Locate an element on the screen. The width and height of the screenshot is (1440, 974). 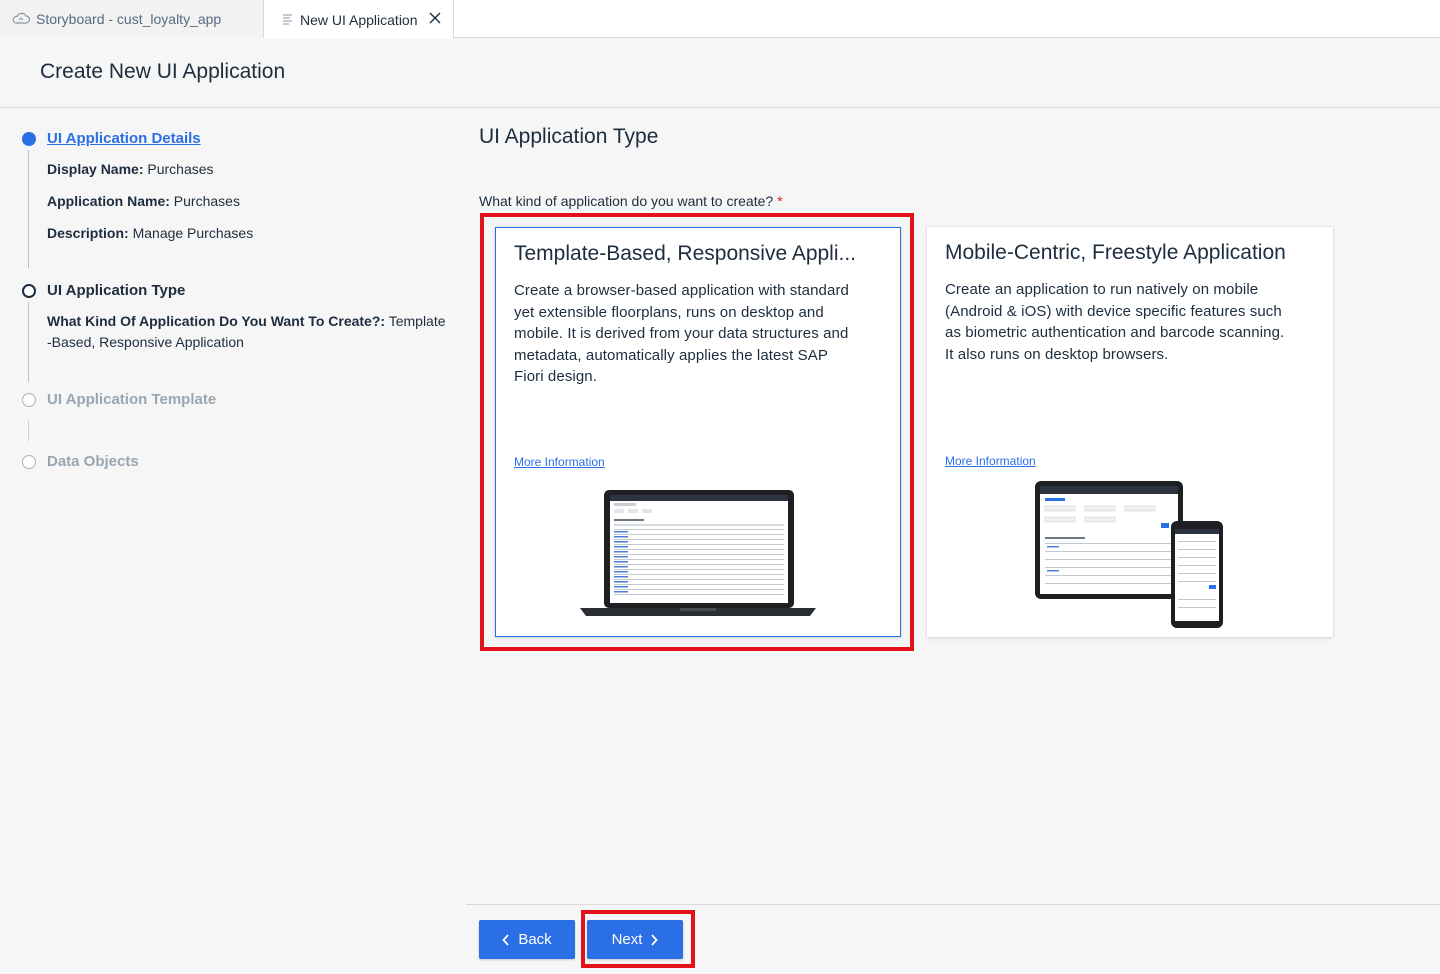
step-detail-display-name: Display Name: Purchases is located at coordinates (130, 169).